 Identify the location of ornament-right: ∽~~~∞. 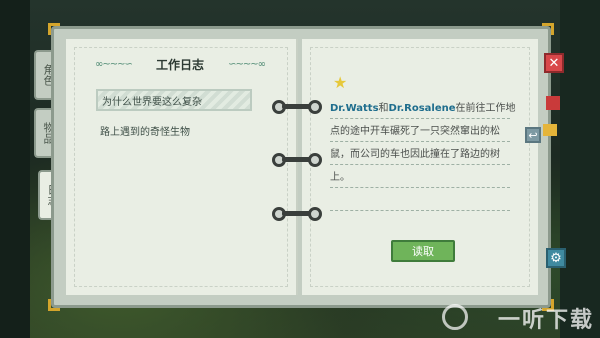
(247, 64).